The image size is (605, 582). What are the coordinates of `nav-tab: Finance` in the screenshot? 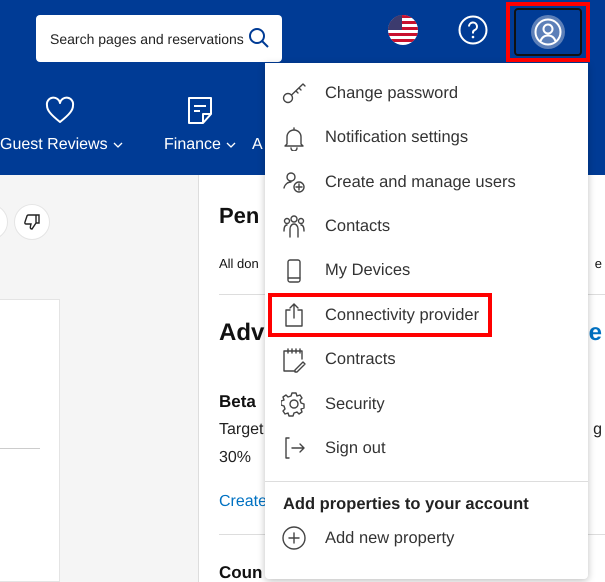 It's located at (200, 145).